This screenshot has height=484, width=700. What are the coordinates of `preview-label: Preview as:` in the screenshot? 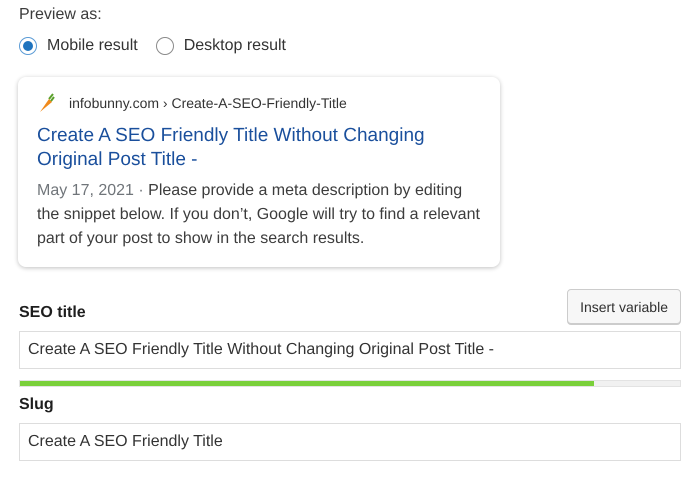 It's located at (61, 15).